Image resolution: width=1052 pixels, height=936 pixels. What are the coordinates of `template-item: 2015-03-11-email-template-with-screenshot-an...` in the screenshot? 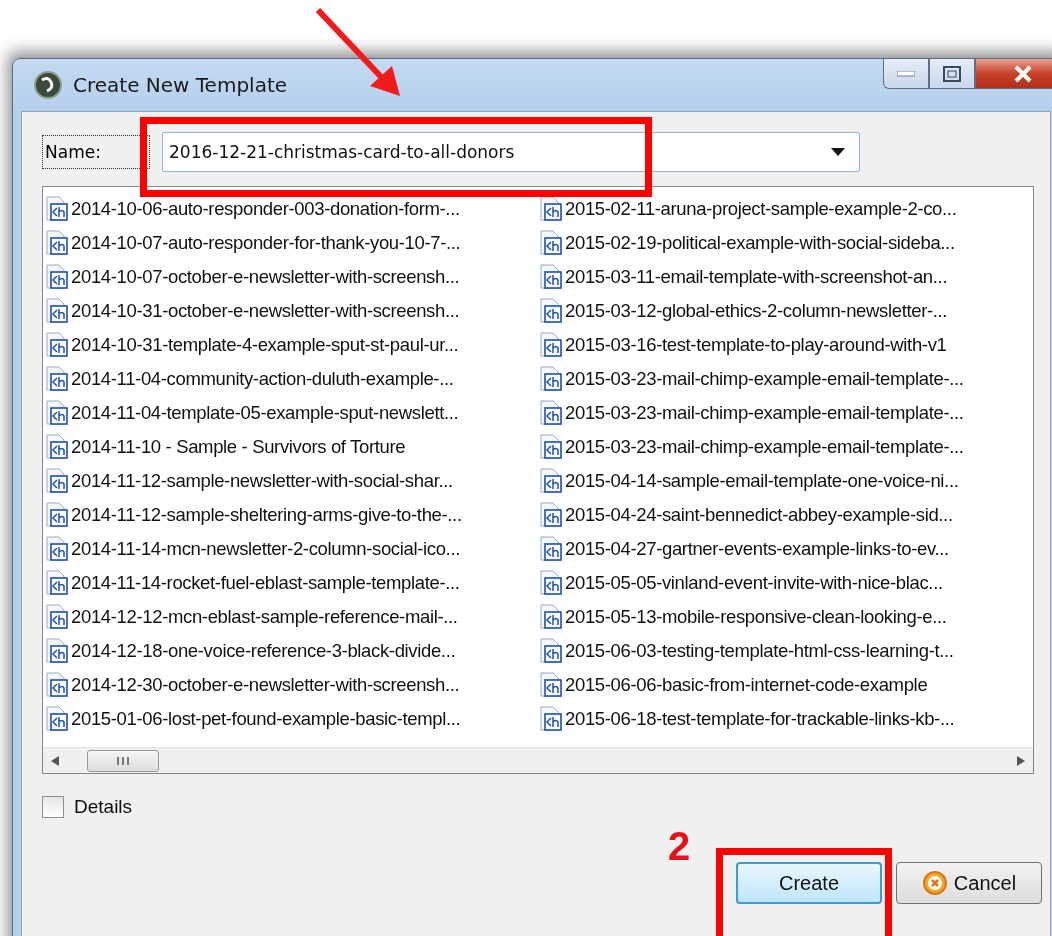 It's located at (756, 277).